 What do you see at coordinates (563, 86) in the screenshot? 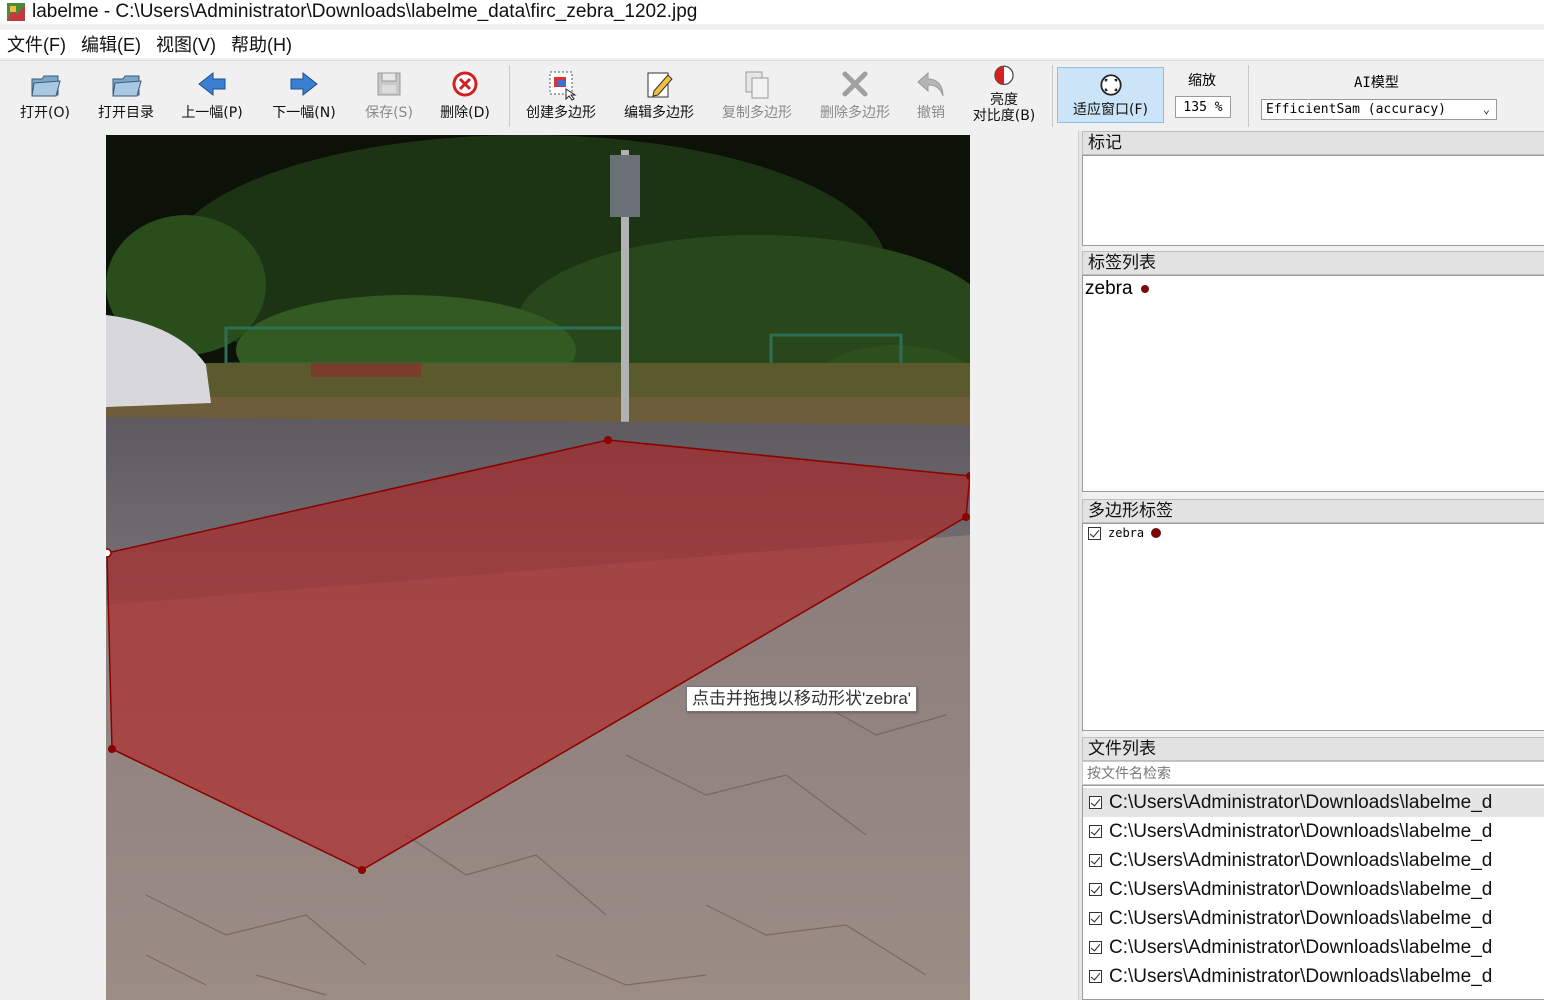
I see `create-polygon-icon` at bounding box center [563, 86].